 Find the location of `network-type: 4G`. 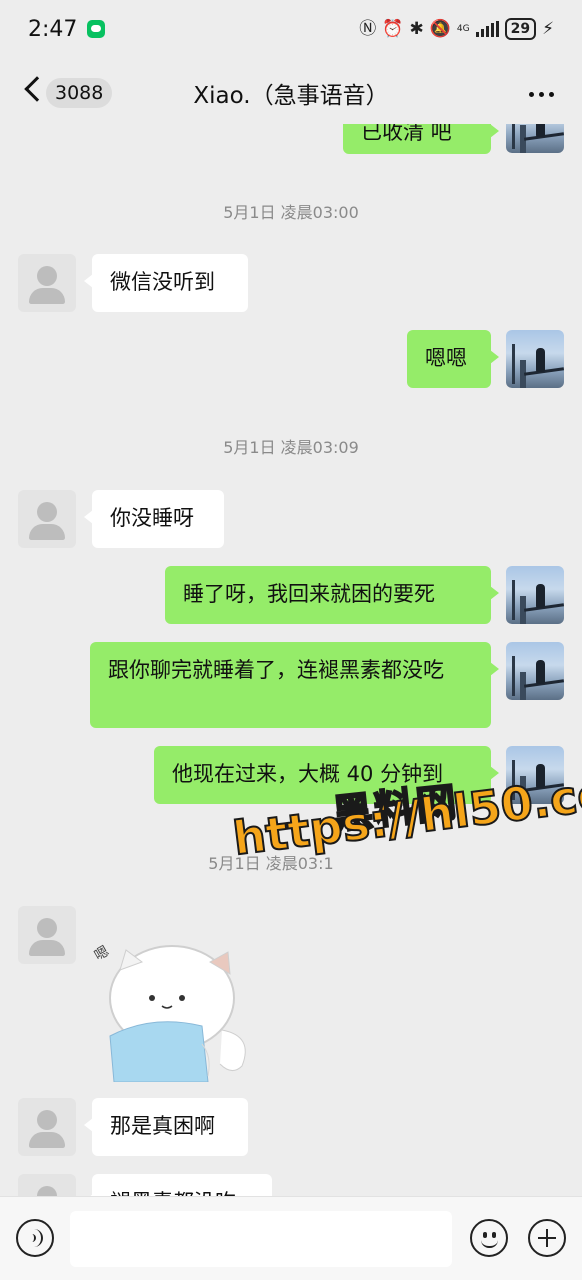

network-type: 4G is located at coordinates (463, 28).